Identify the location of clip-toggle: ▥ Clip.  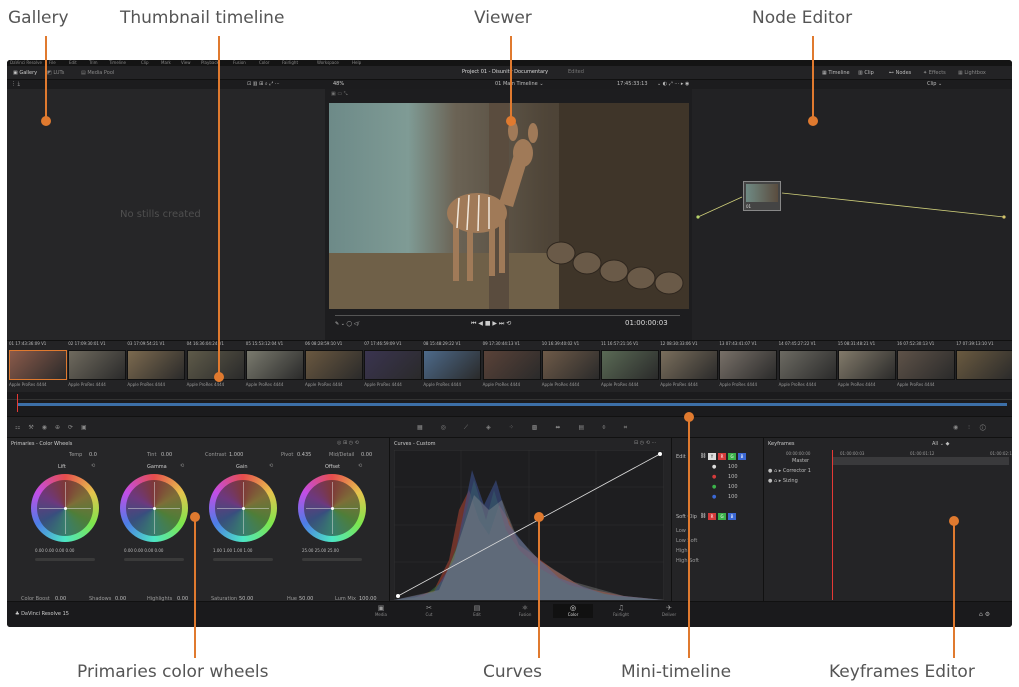
(866, 73).